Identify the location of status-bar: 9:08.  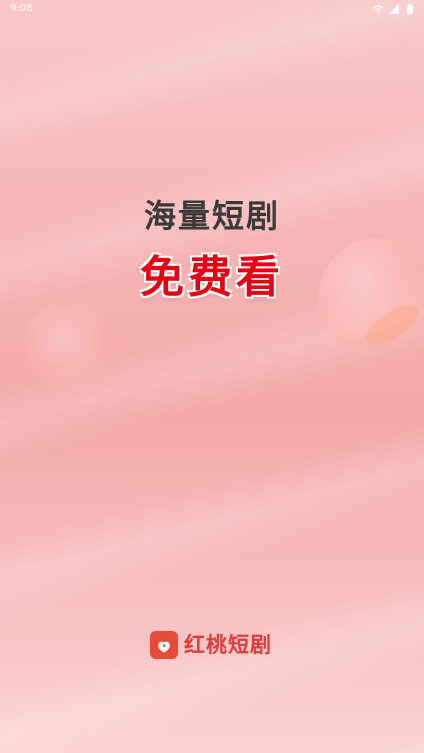
(212, 9).